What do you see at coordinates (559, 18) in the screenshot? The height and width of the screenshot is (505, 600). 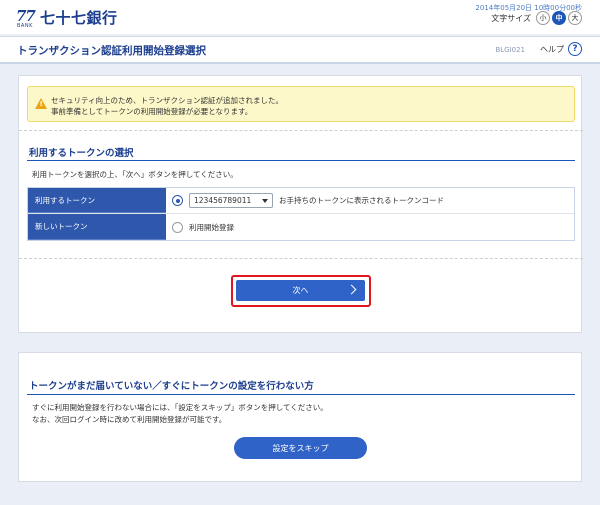 I see `font-size-medium-button: 中` at bounding box center [559, 18].